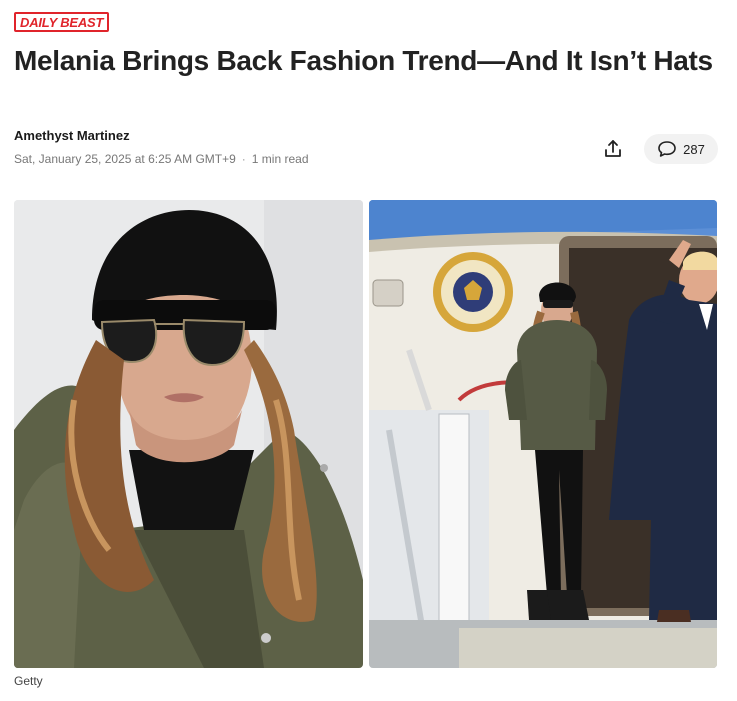  I want to click on daily-beast-logo: DAILY BEAST, so click(62, 22).